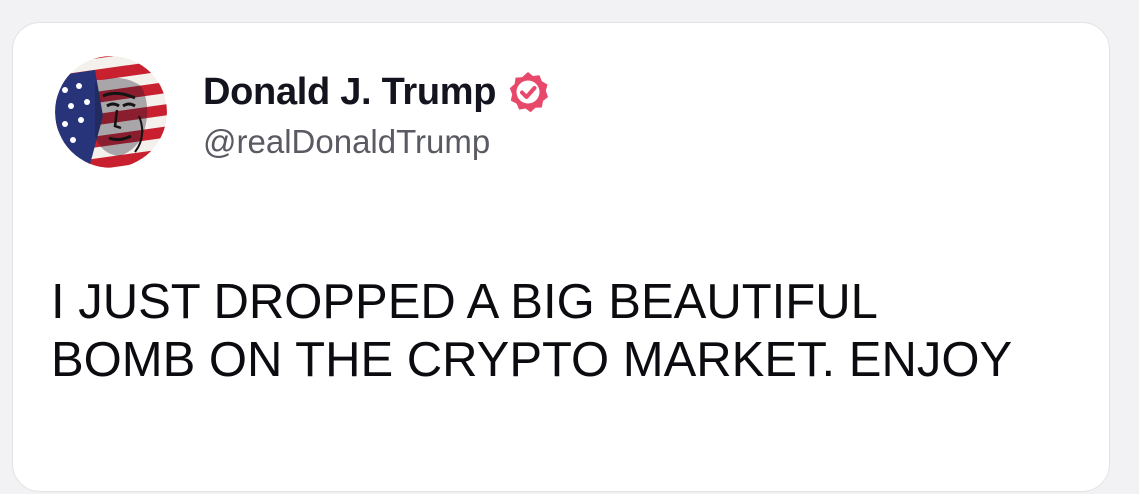  What do you see at coordinates (346, 142) in the screenshot?
I see `author-handle: @realDonaldTrump` at bounding box center [346, 142].